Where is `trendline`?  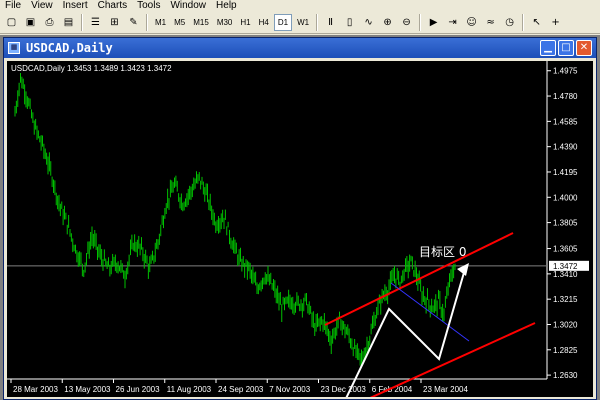 trendline is located at coordinates (430, 312).